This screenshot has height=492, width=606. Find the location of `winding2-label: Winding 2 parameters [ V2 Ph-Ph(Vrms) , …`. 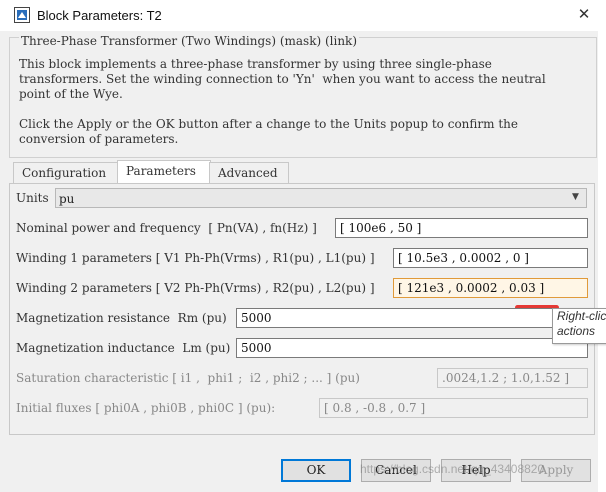

winding2-label: Winding 2 parameters [ V2 Ph-Ph(Vrms) , … is located at coordinates (195, 288).